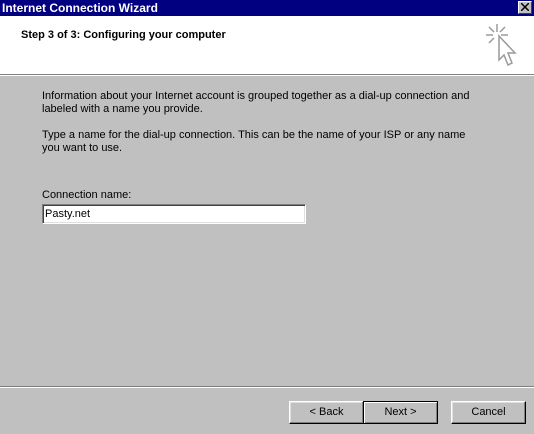 The height and width of the screenshot is (434, 534). Describe the element at coordinates (87, 195) in the screenshot. I see `connection-name-label: Connection name:` at that location.